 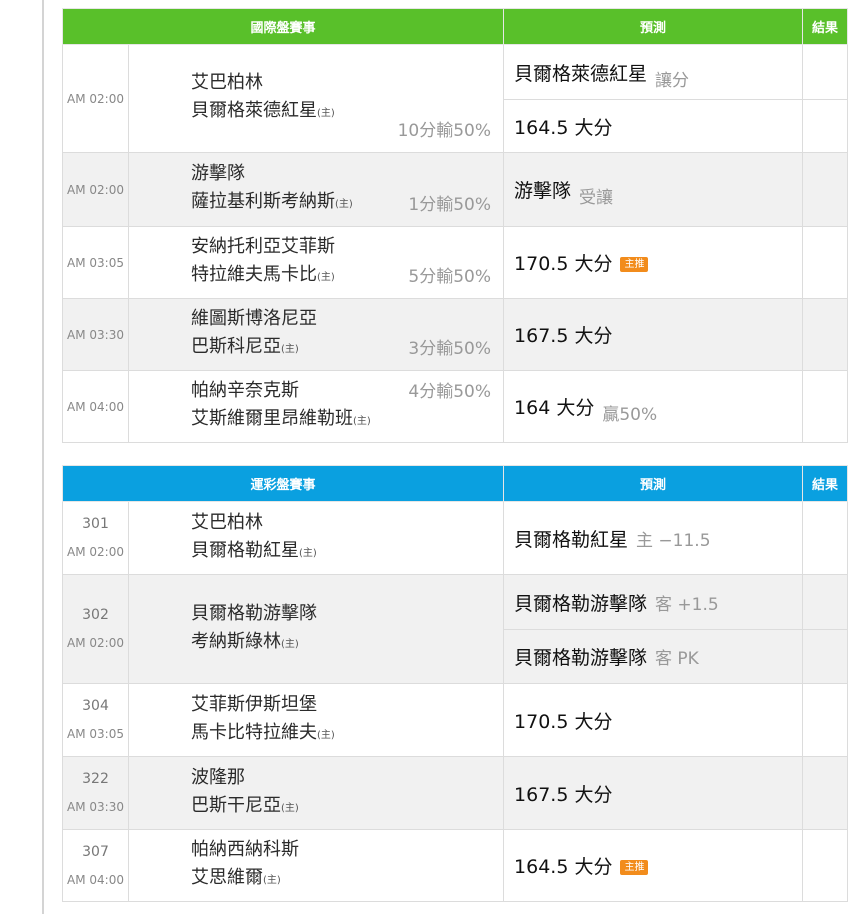 What do you see at coordinates (254, 318) in the screenshot?
I see `team-away: 維圖斯博洛尼亞` at bounding box center [254, 318].